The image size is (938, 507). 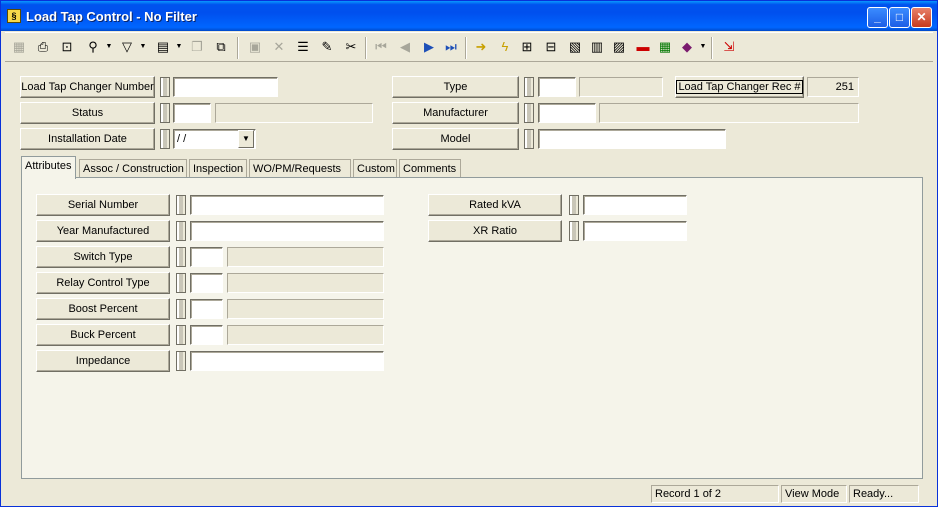 What do you see at coordinates (557, 87) in the screenshot?
I see `type-code-input` at bounding box center [557, 87].